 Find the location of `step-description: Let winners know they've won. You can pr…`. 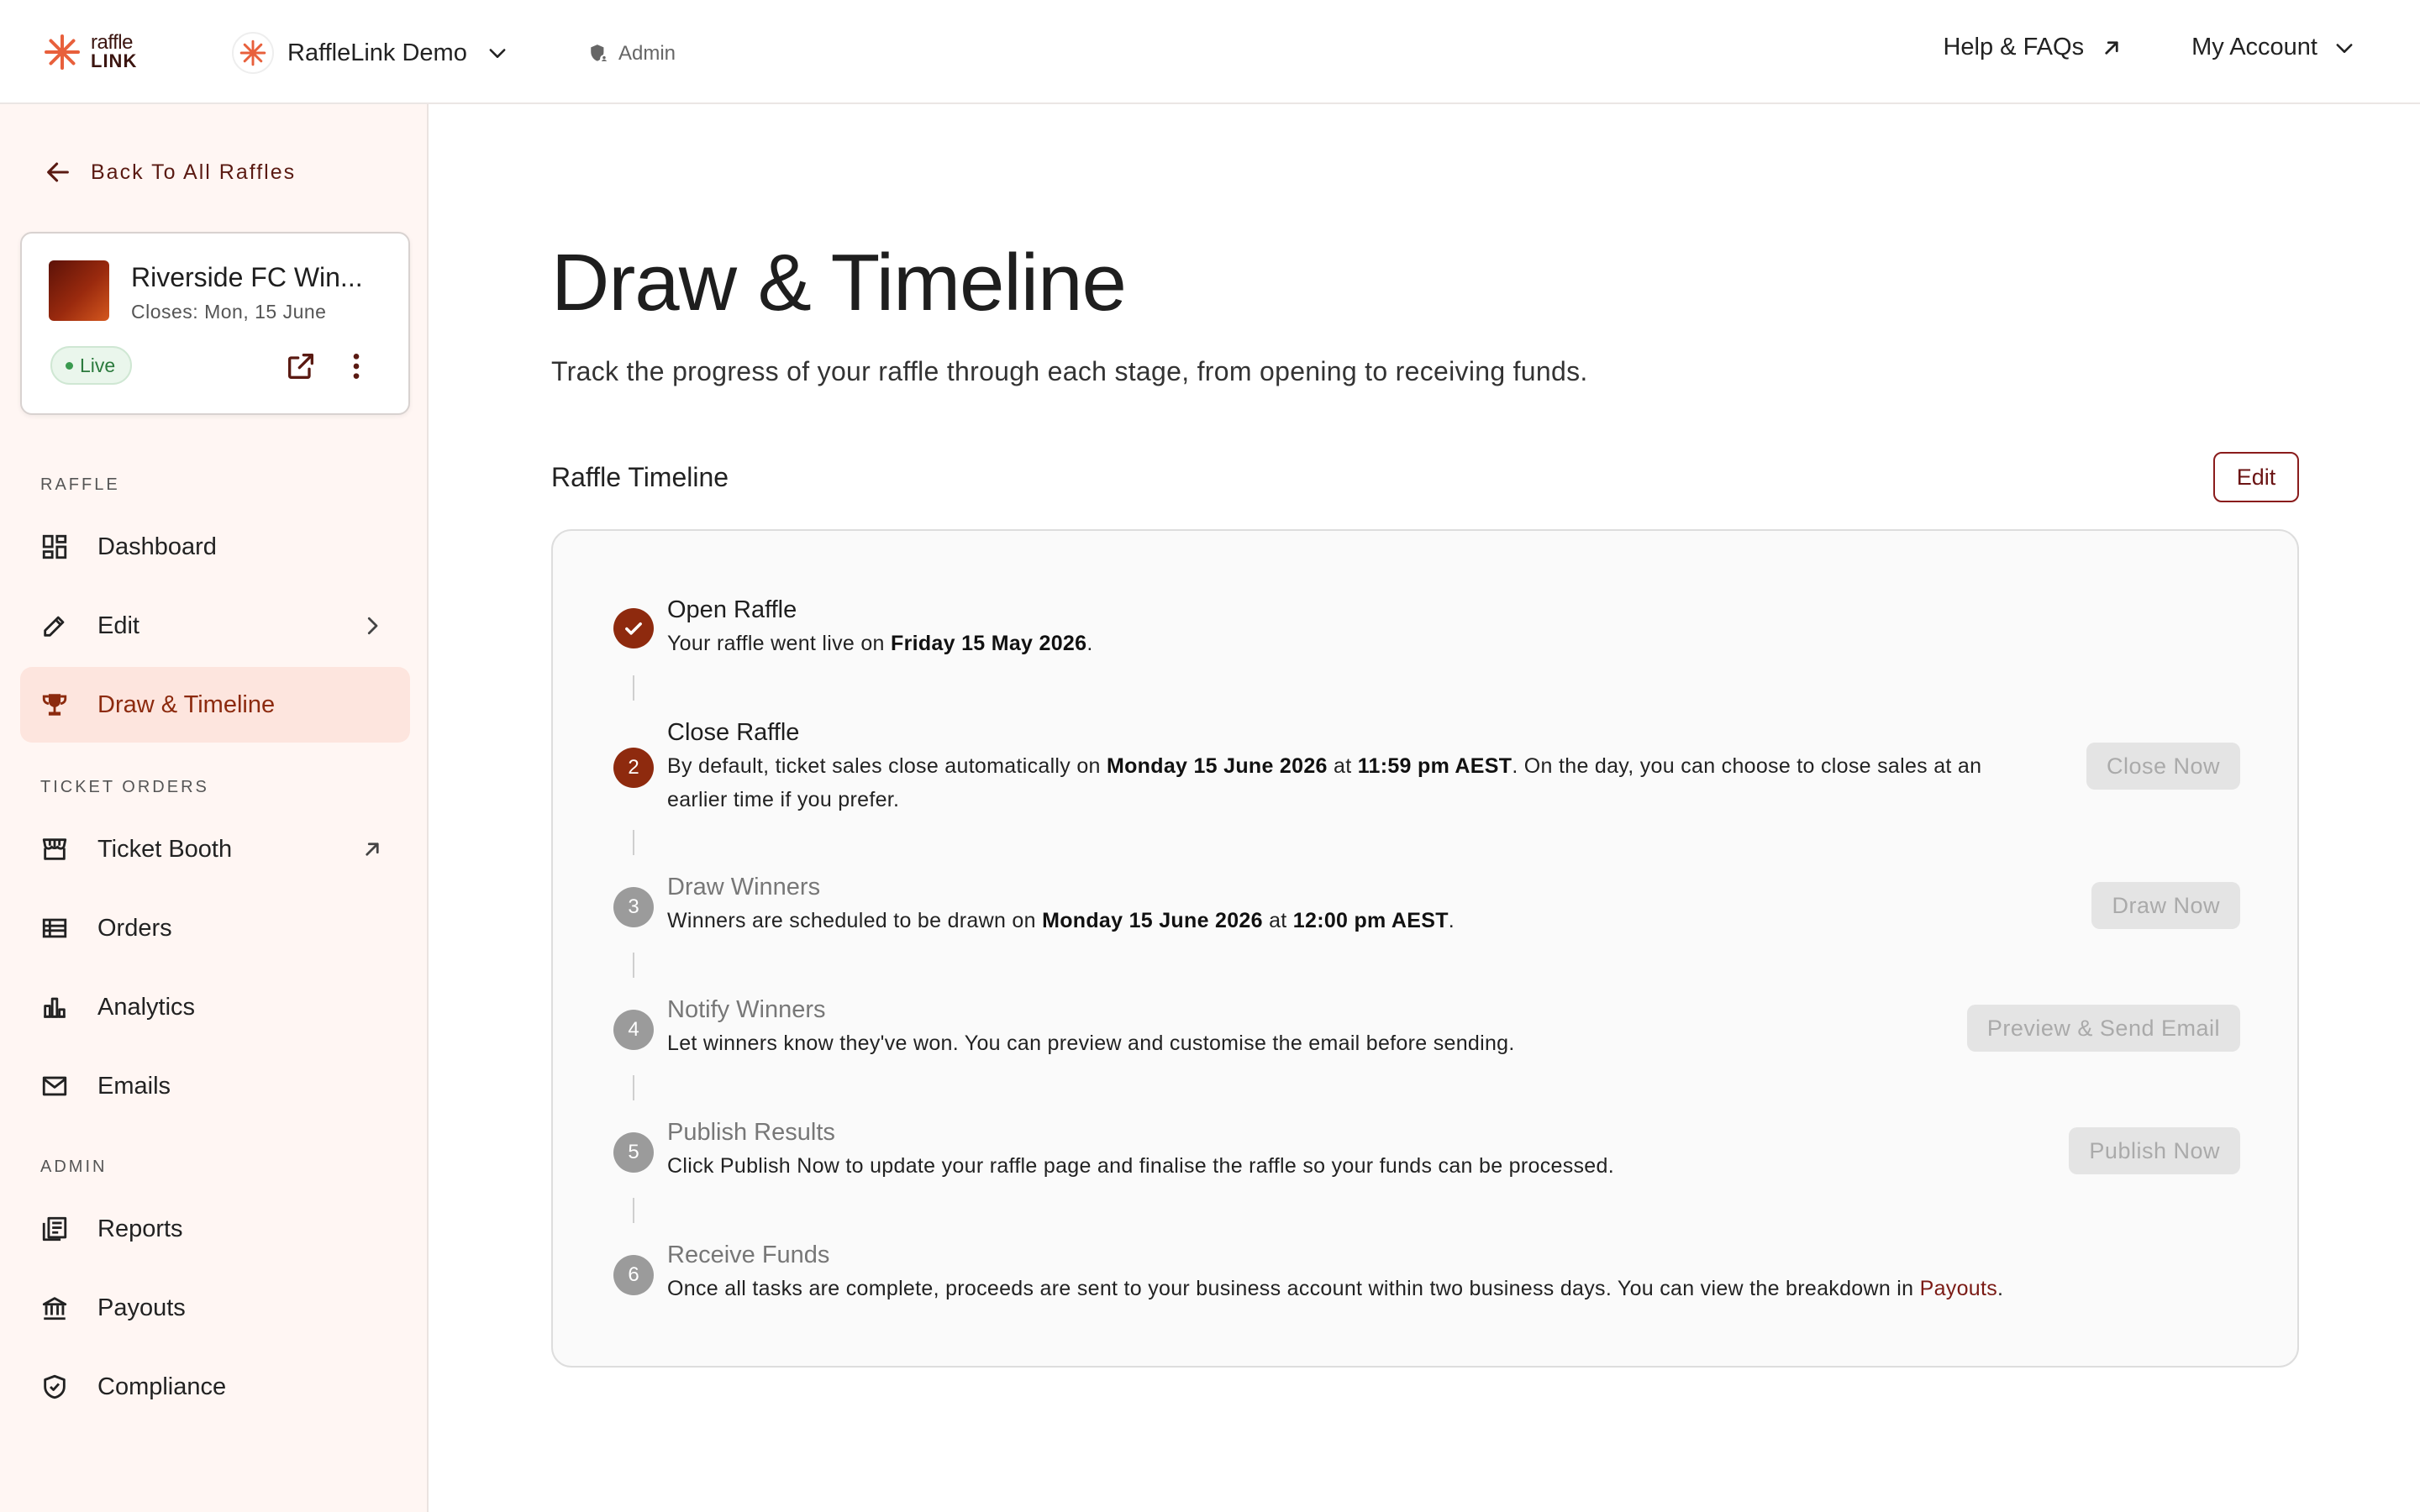

step-description: Let winners know they've won. You can pr… is located at coordinates (1091, 1043).